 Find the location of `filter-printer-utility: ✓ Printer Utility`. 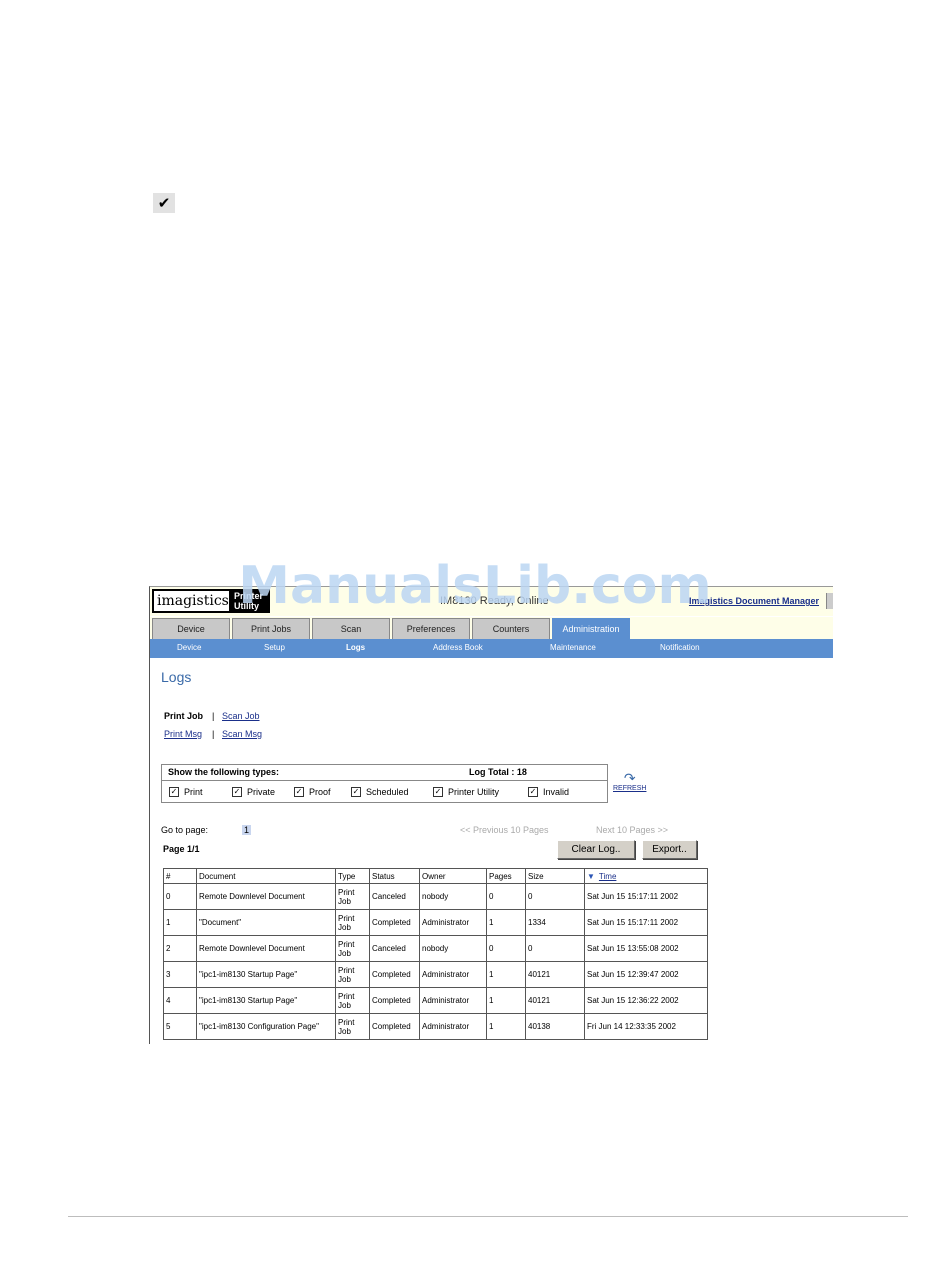

filter-printer-utility: ✓ Printer Utility is located at coordinates (466, 792).